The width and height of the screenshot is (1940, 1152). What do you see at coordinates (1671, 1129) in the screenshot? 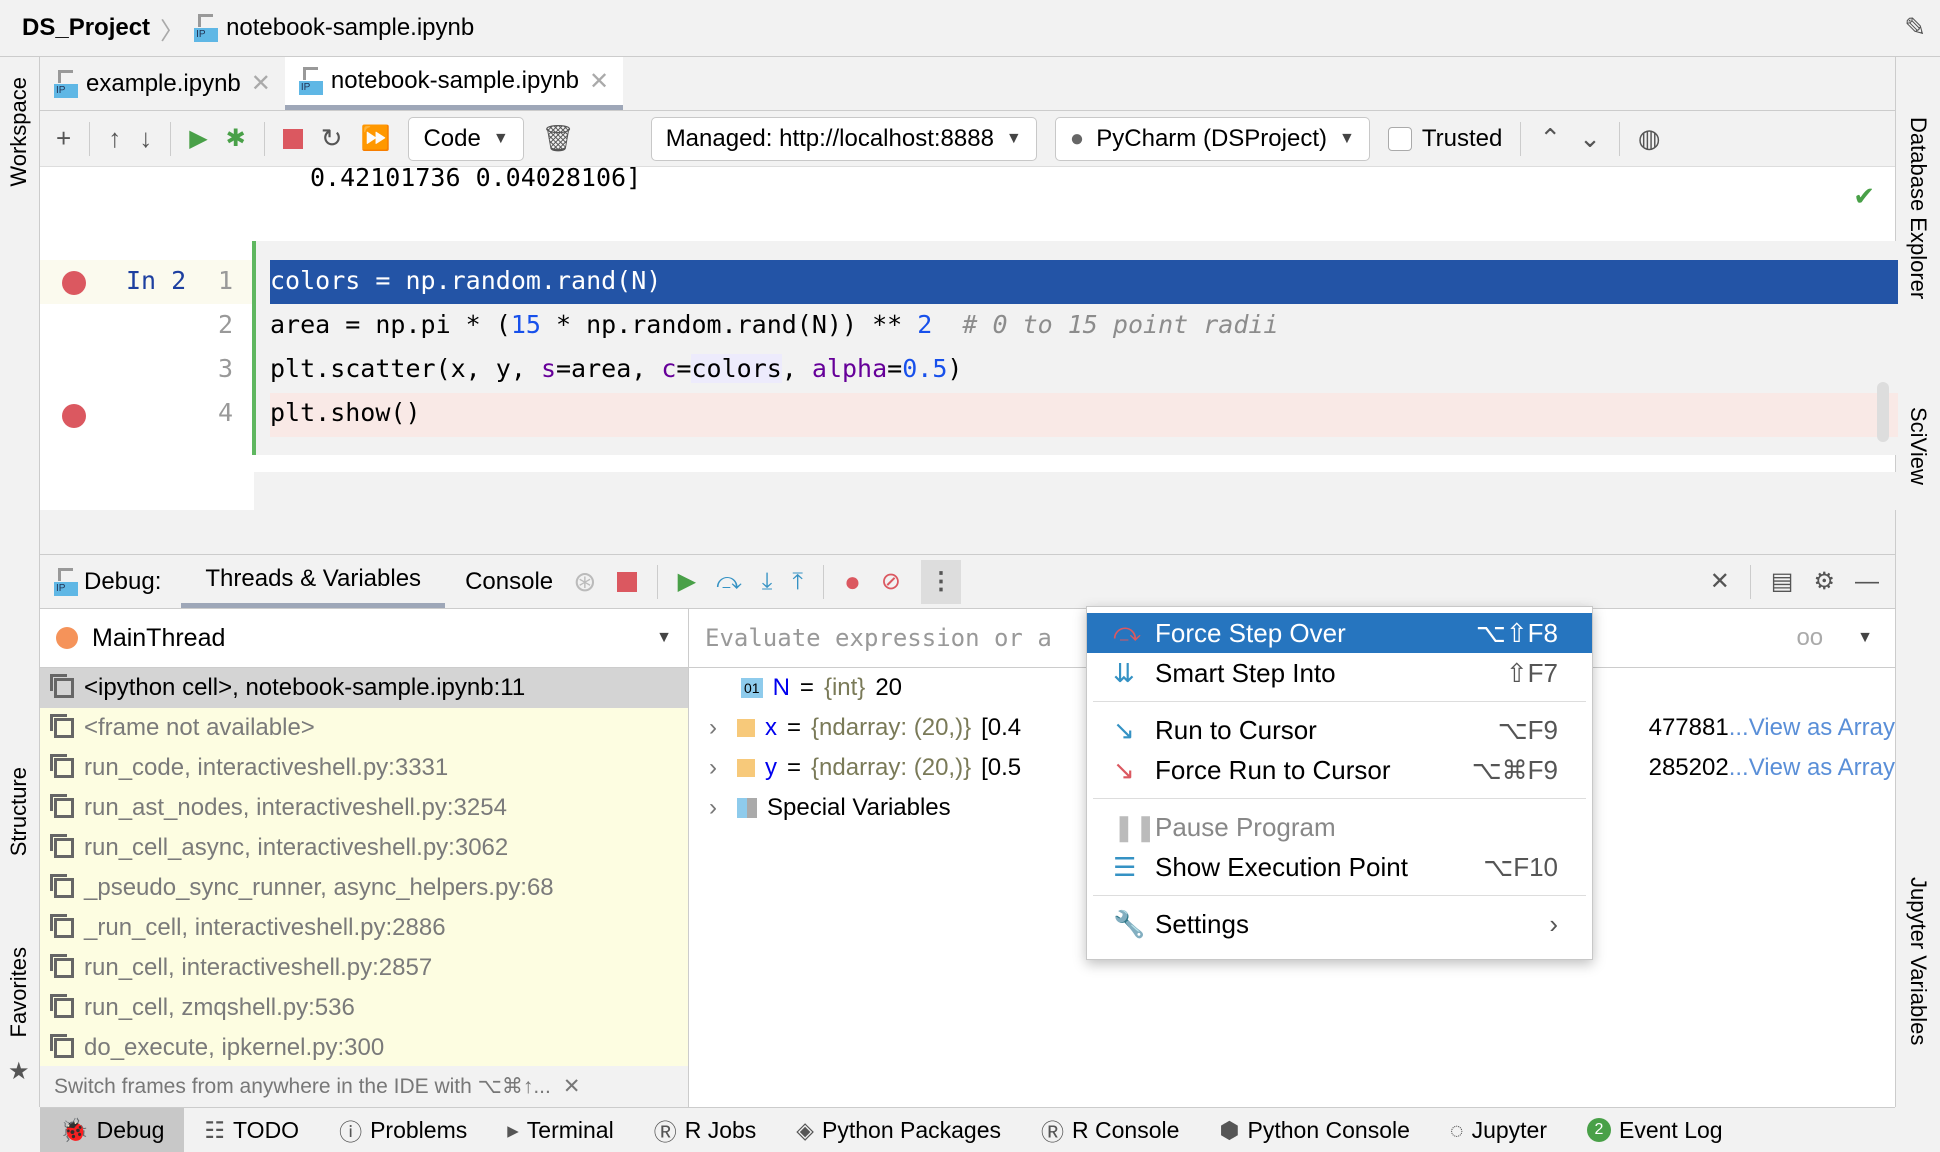
I see `tool-window-label: Event Log` at bounding box center [1671, 1129].